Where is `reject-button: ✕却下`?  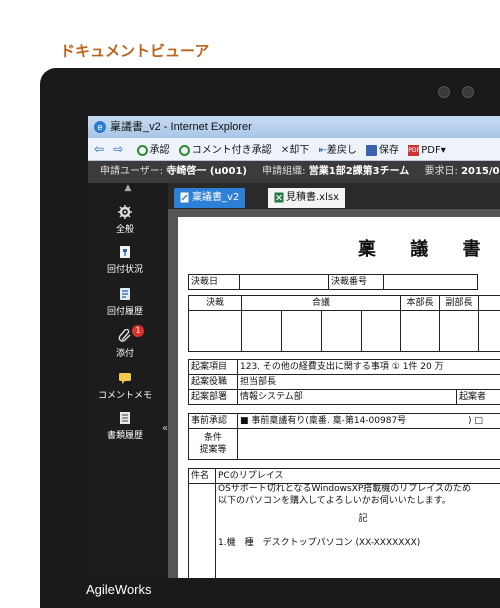
reject-button: ✕却下 is located at coordinates (295, 151).